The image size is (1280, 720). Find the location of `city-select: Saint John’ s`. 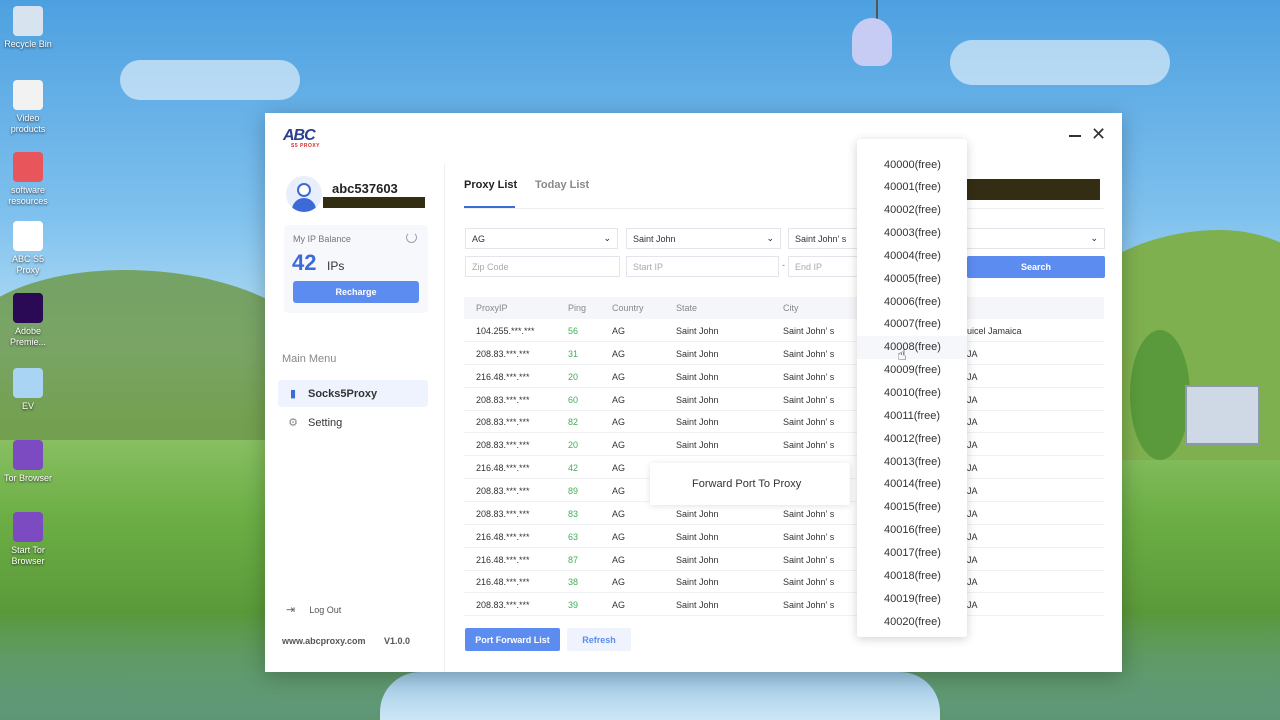

city-select: Saint John’ s is located at coordinates (823, 238).